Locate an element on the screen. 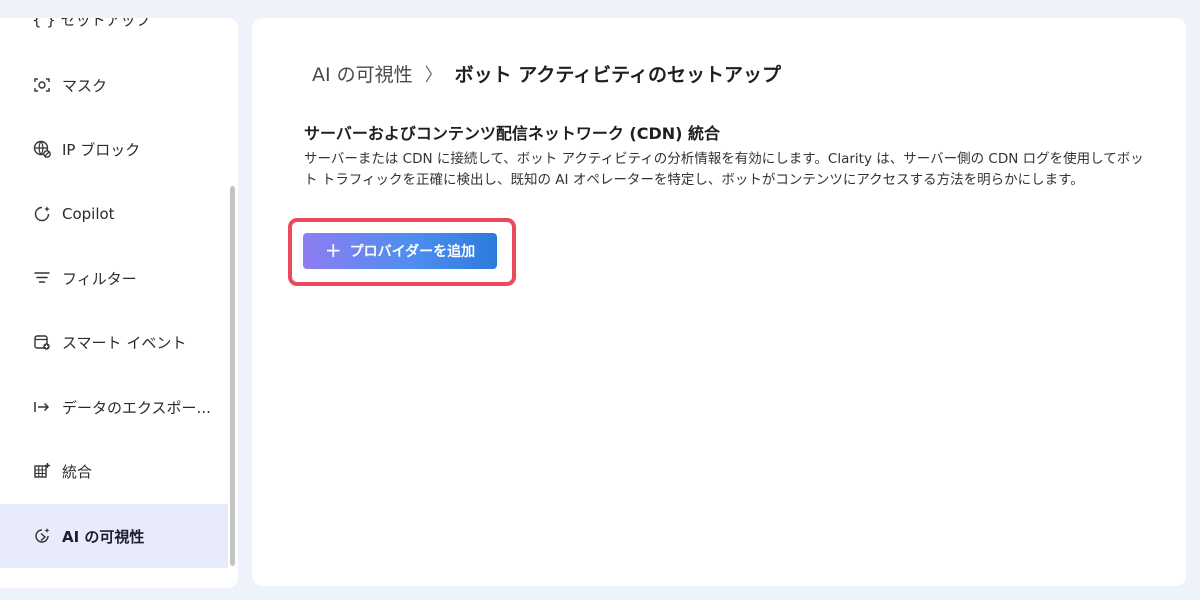  mask-icon is located at coordinates (42, 85).